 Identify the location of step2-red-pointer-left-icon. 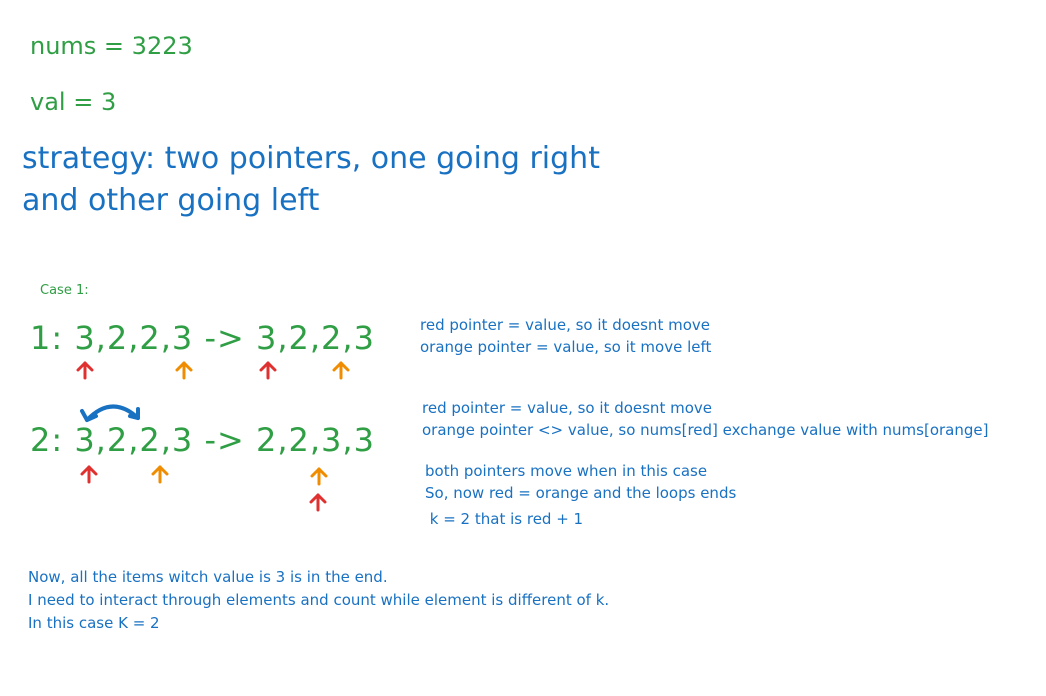
(89, 474).